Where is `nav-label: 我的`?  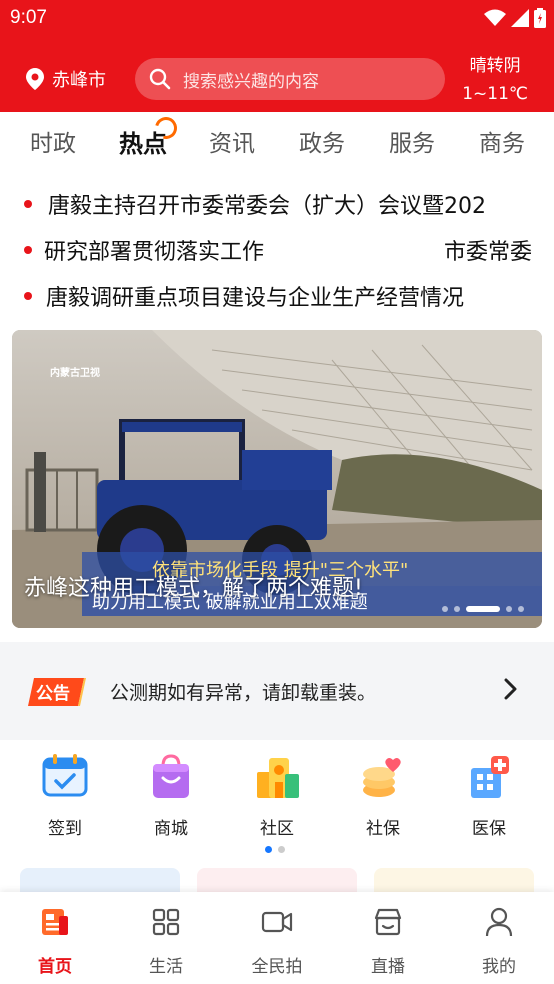 nav-label: 我的 is located at coordinates (499, 967).